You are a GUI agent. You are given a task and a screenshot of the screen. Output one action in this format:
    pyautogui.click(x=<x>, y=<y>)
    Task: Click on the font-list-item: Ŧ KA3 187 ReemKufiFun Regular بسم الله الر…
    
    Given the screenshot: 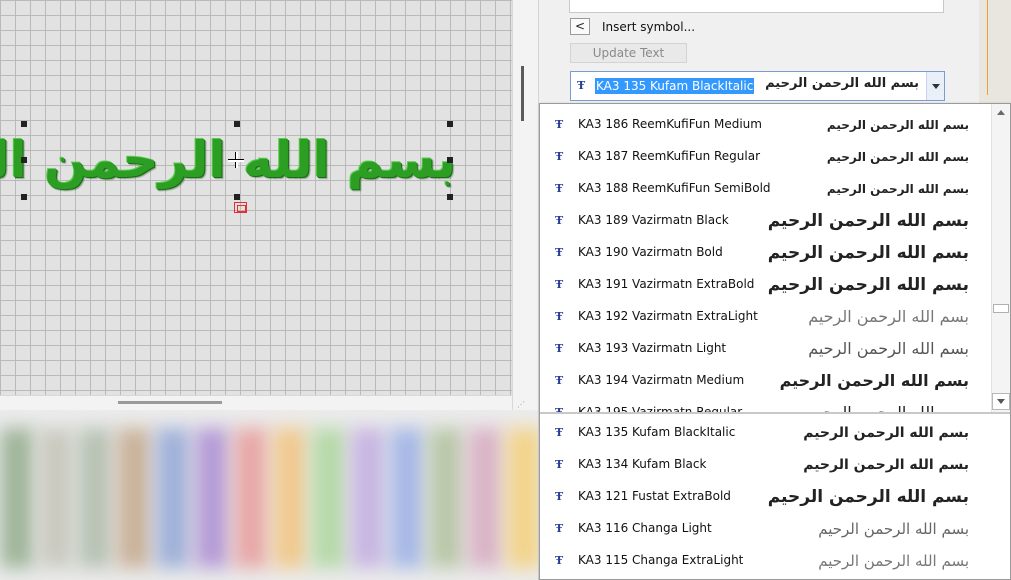 What is the action you would take?
    pyautogui.click(x=765, y=157)
    